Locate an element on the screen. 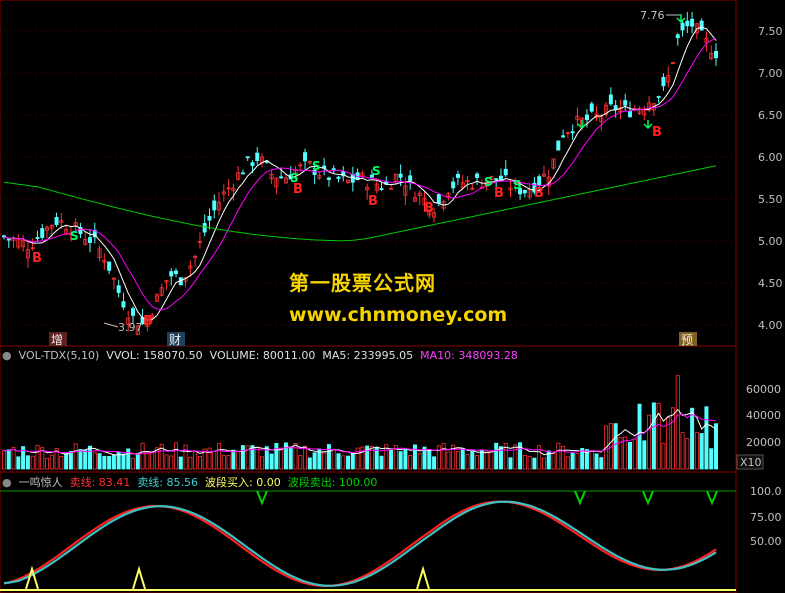  volume-tick: 20000 is located at coordinates (763, 442).